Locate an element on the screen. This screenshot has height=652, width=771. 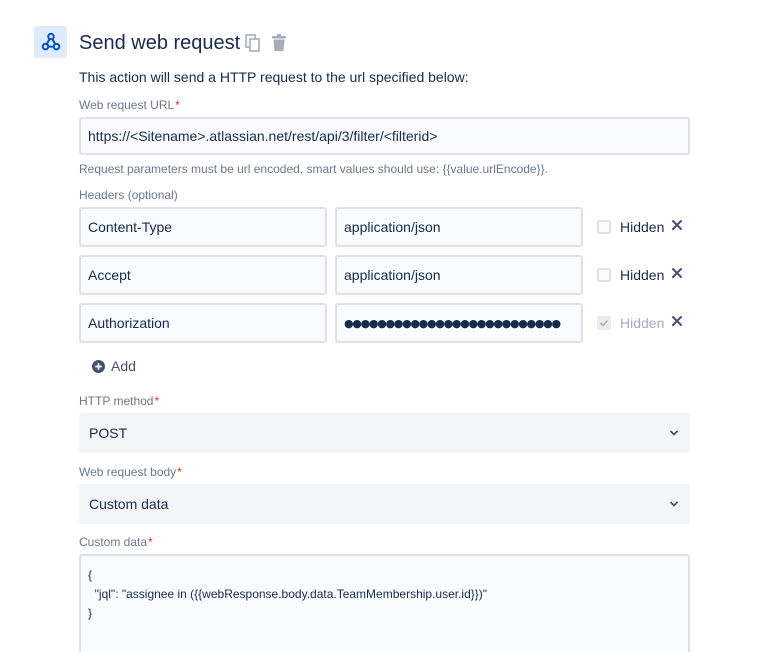
custom-data-label-text: Custom data is located at coordinates (113, 542).